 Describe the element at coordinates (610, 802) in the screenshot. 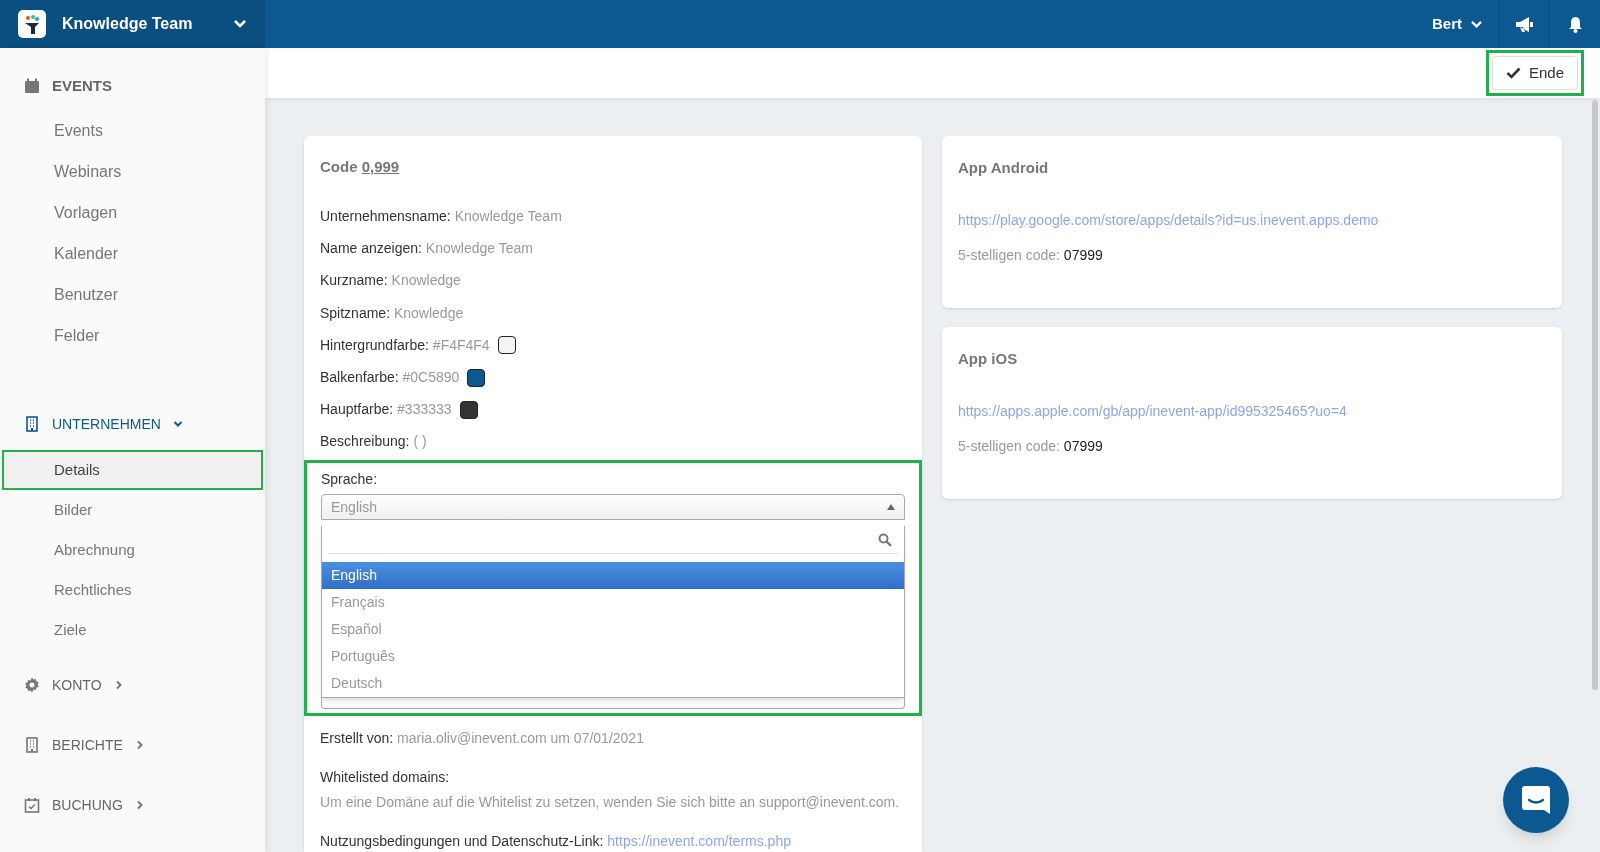

I see `whitelist-note: Um eine Domäne auf die Whitelist zu setzen, wenden Sie sich bitte an support@inevent.com.` at that location.